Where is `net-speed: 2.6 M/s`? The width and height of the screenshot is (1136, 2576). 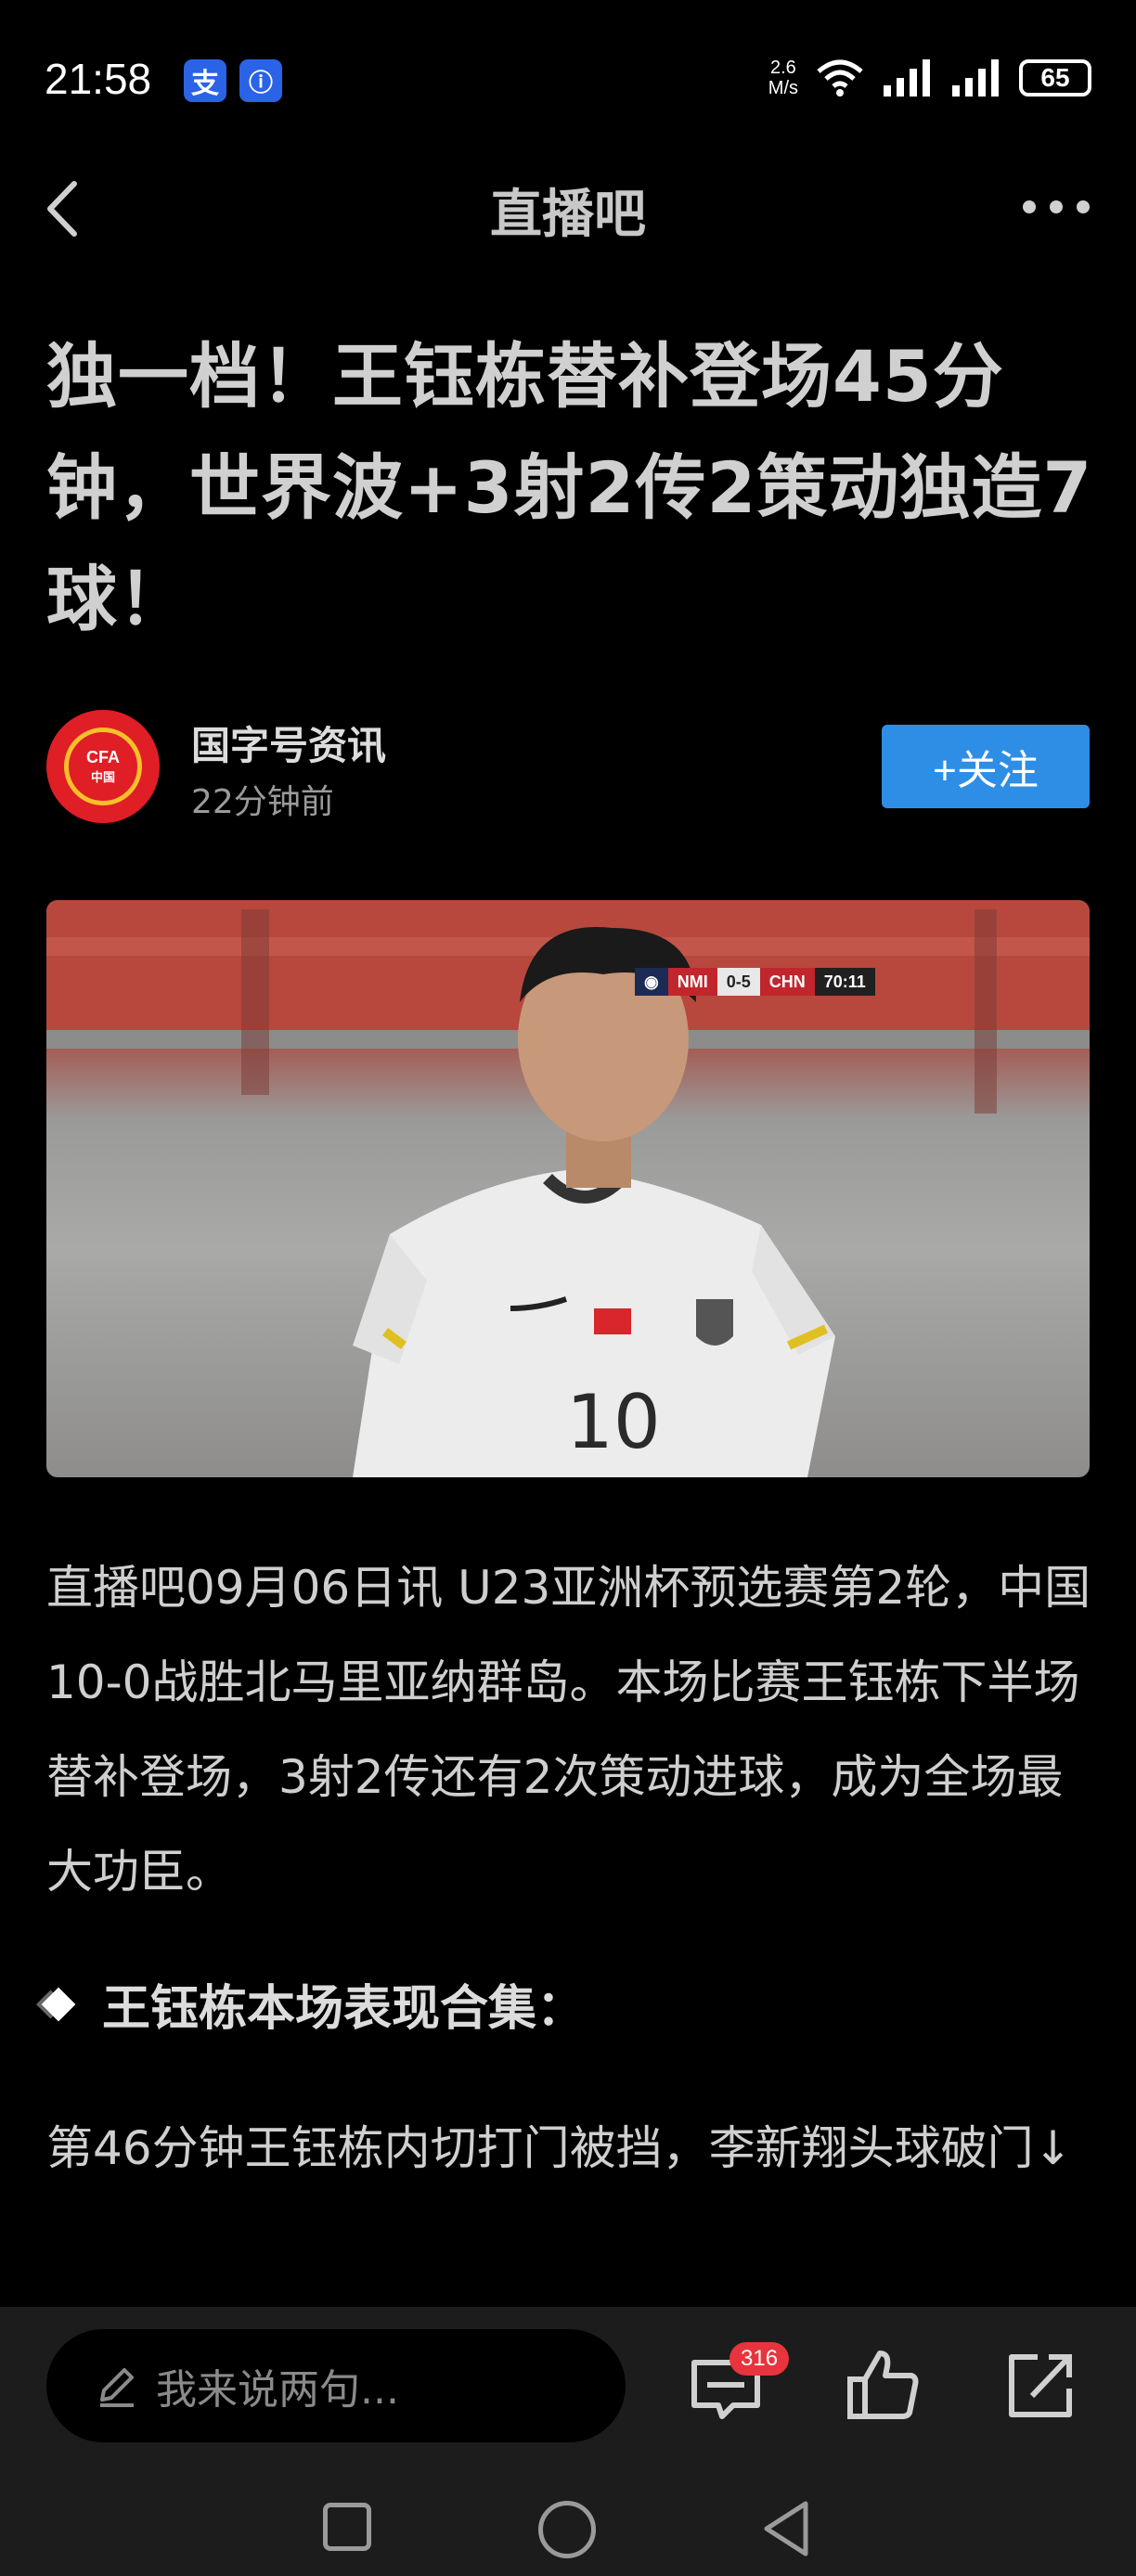
net-speed: 2.6 M/s is located at coordinates (783, 78).